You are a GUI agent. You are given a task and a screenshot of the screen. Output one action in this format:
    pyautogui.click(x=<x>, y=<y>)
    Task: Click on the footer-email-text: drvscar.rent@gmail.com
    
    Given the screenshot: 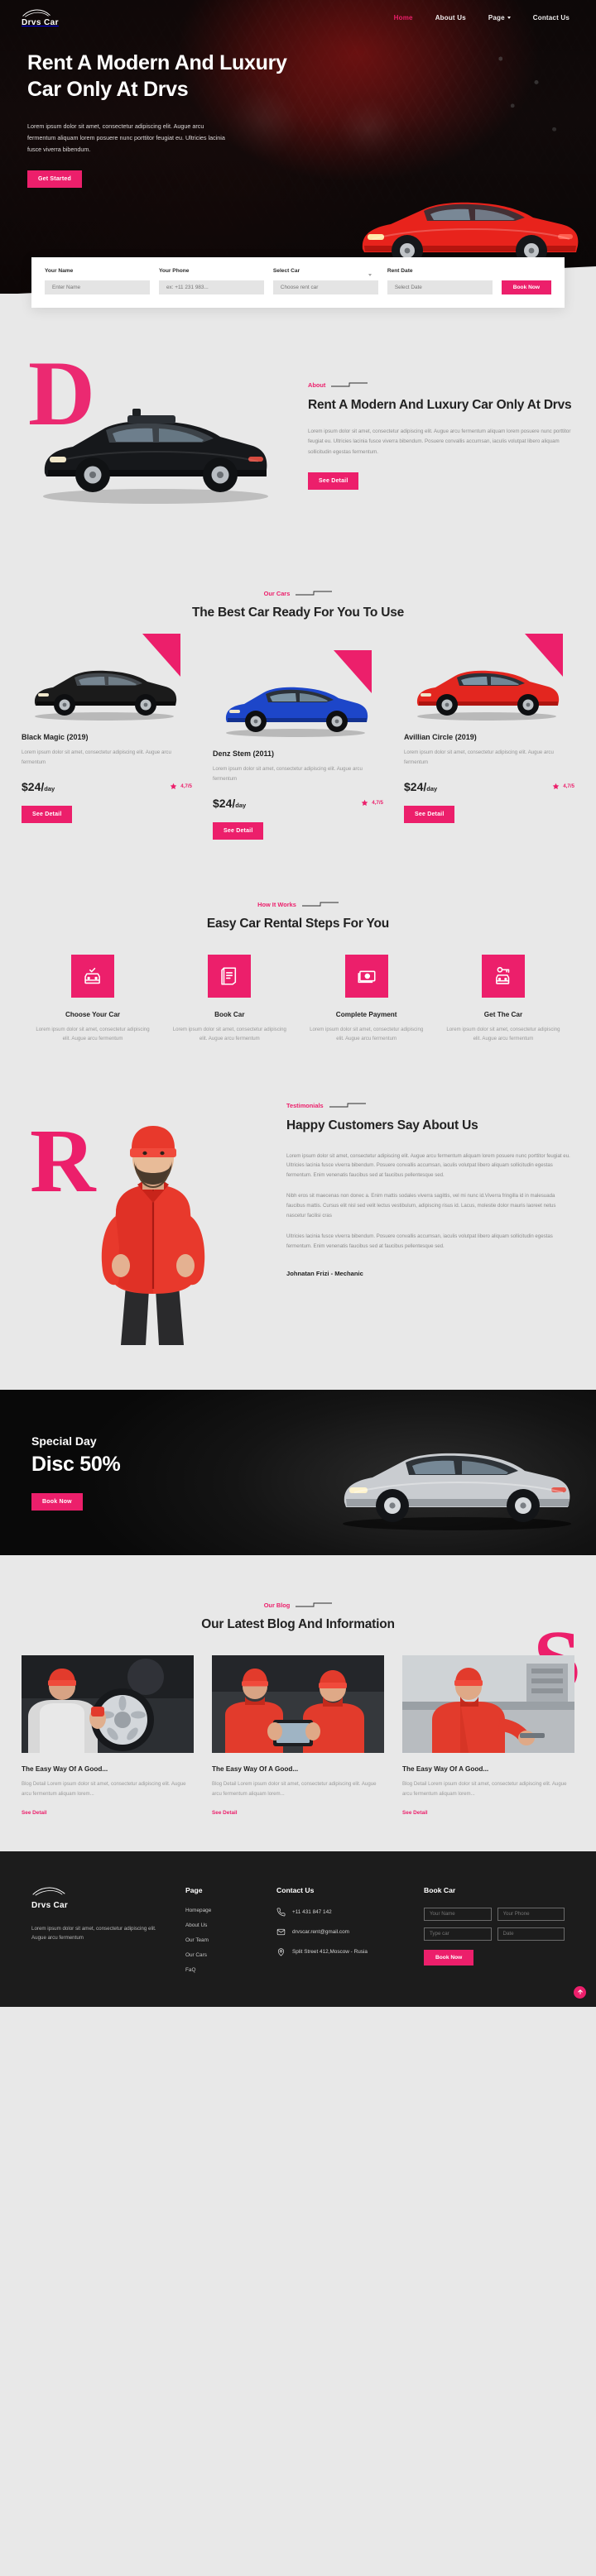 What is the action you would take?
    pyautogui.click(x=320, y=1931)
    